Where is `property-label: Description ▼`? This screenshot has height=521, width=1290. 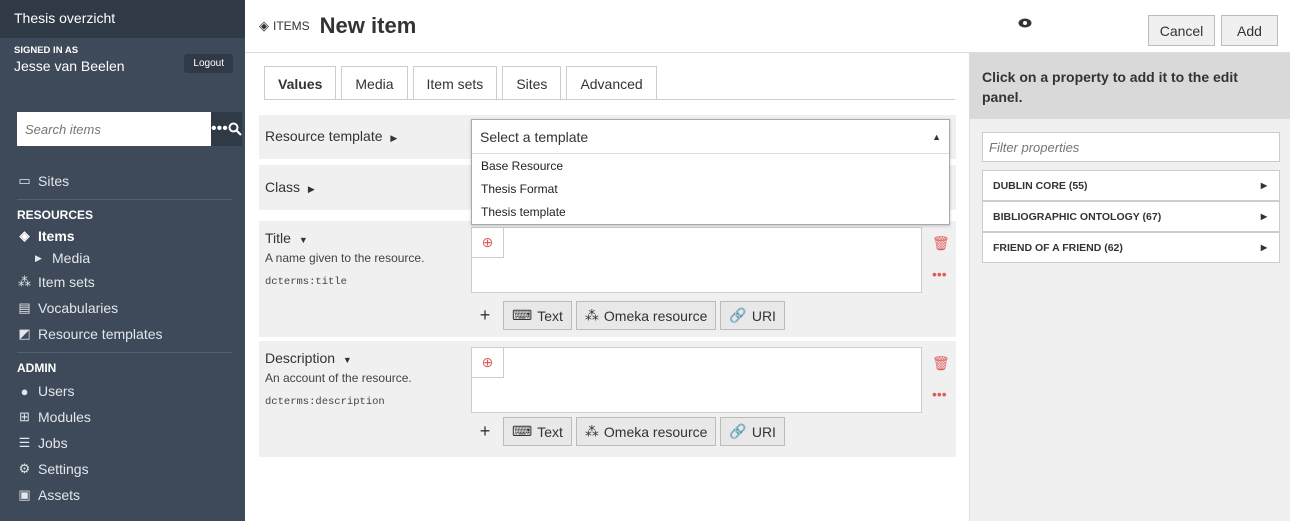 property-label: Description ▼ is located at coordinates (308, 358).